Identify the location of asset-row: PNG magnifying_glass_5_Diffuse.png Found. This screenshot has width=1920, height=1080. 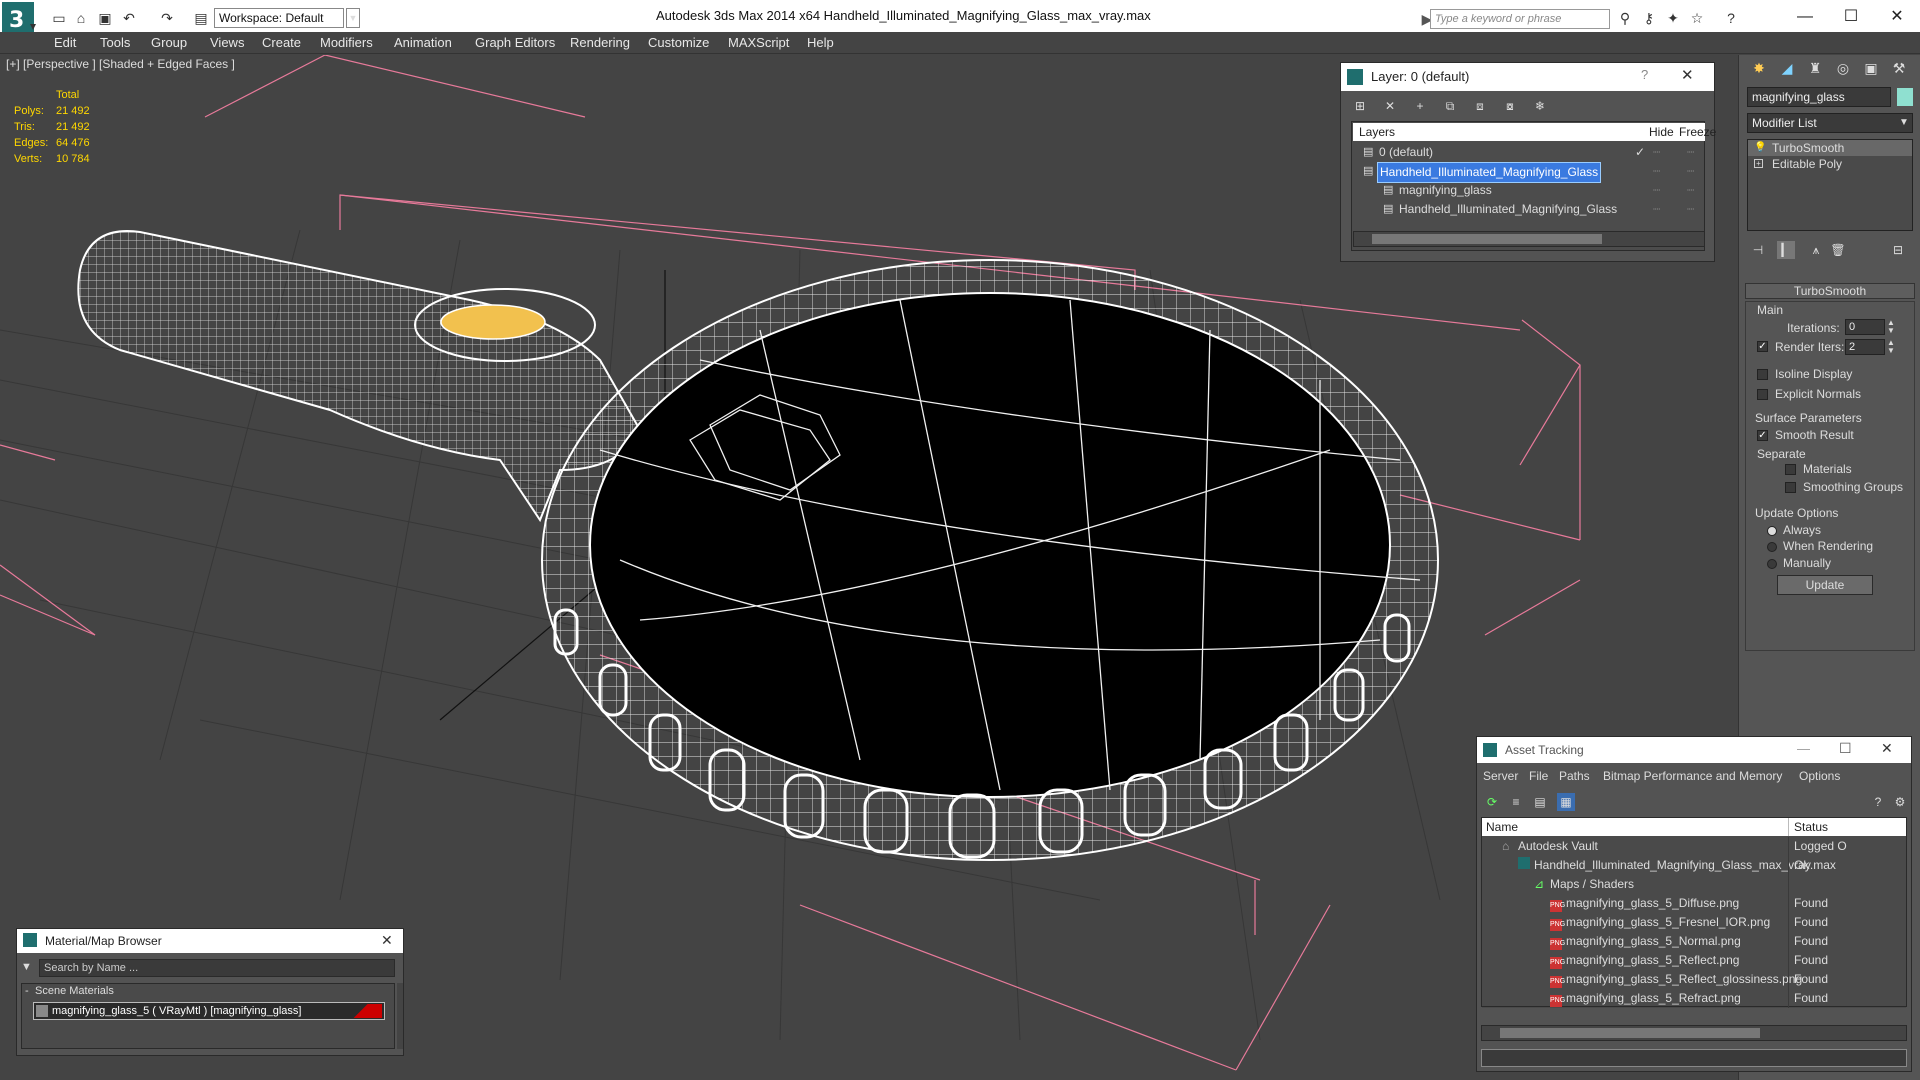
(1694, 903).